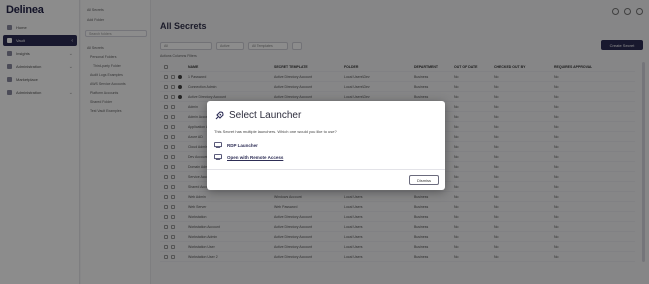 The width and height of the screenshot is (649, 284). I want to click on rdp-launcher-link: RDP Launcher, so click(236, 145).